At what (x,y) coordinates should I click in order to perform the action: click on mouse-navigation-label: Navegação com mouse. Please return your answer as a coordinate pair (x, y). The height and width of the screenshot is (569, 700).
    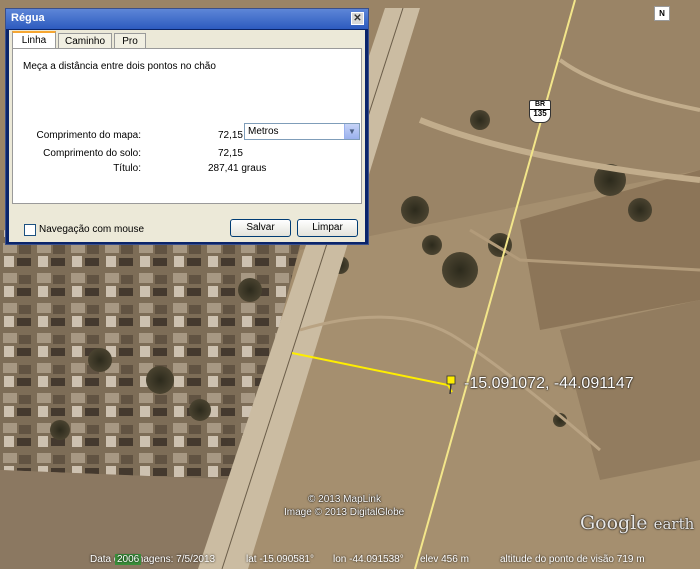
    Looking at the image, I should click on (92, 229).